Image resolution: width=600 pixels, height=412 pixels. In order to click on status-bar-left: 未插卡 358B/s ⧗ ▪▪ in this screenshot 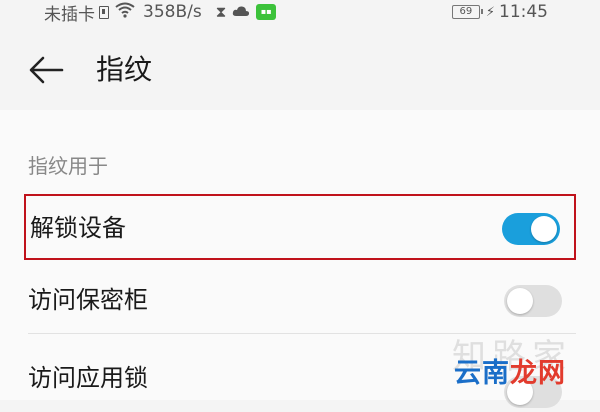, I will do `click(160, 13)`.